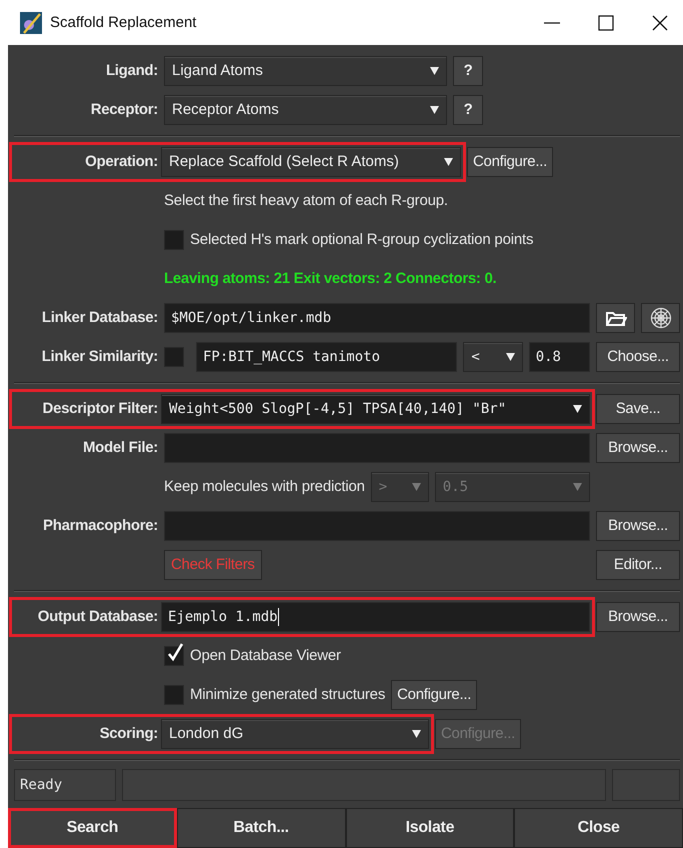 This screenshot has width=683, height=848. Describe the element at coordinates (99, 356) in the screenshot. I see `field-label: Linker Similarity:` at that location.